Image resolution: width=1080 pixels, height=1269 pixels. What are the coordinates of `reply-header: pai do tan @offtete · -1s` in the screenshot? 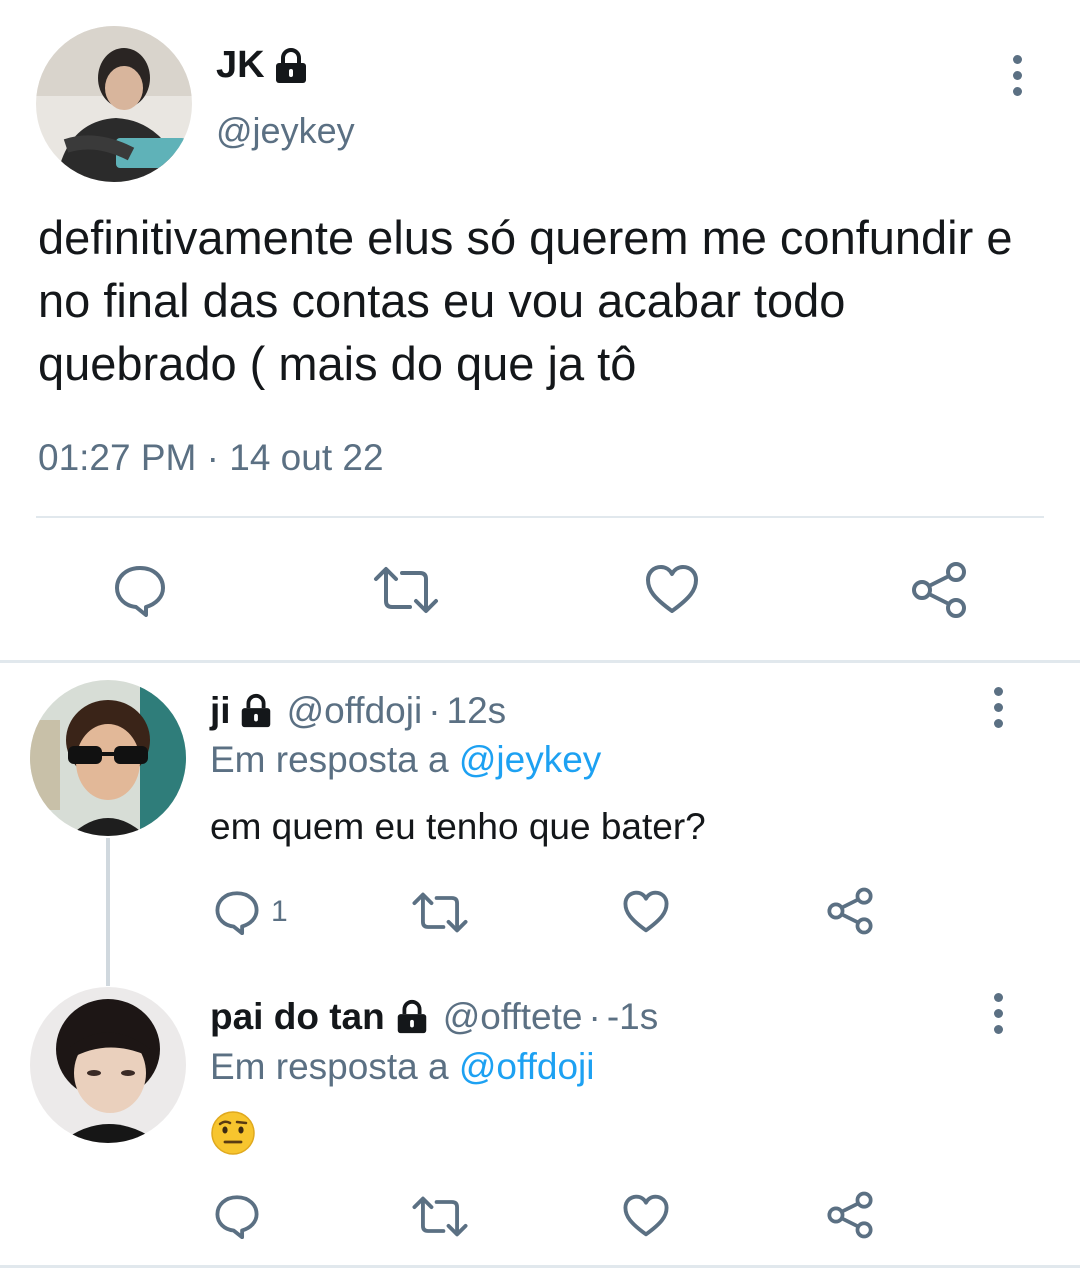 It's located at (434, 1017).